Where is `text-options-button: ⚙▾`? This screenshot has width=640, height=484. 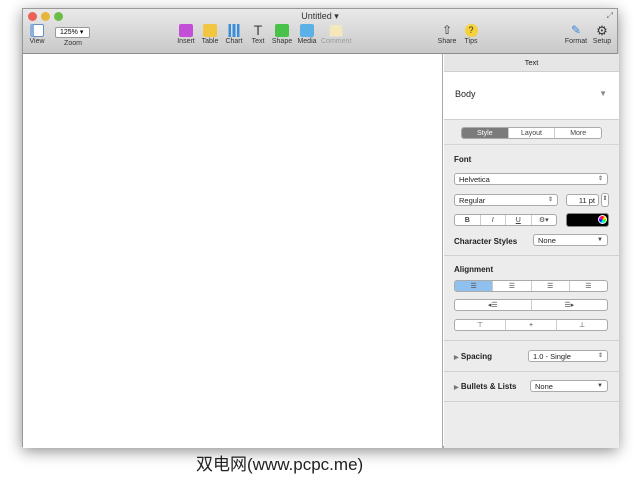 text-options-button: ⚙▾ is located at coordinates (543, 220).